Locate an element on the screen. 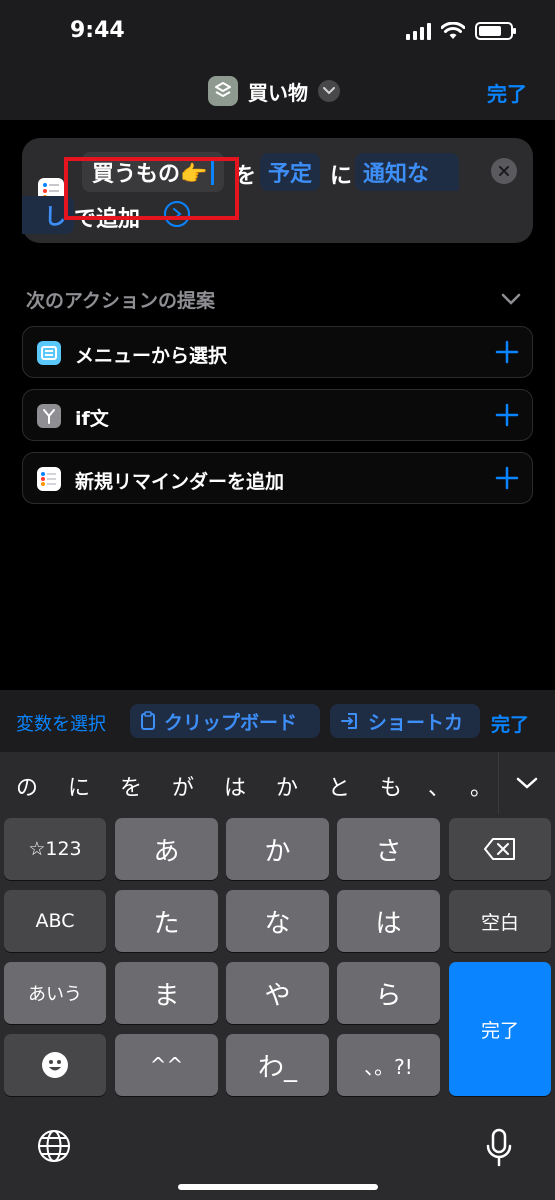 This screenshot has height=1200, width=555. alert-token: 通知な is located at coordinates (407, 172).